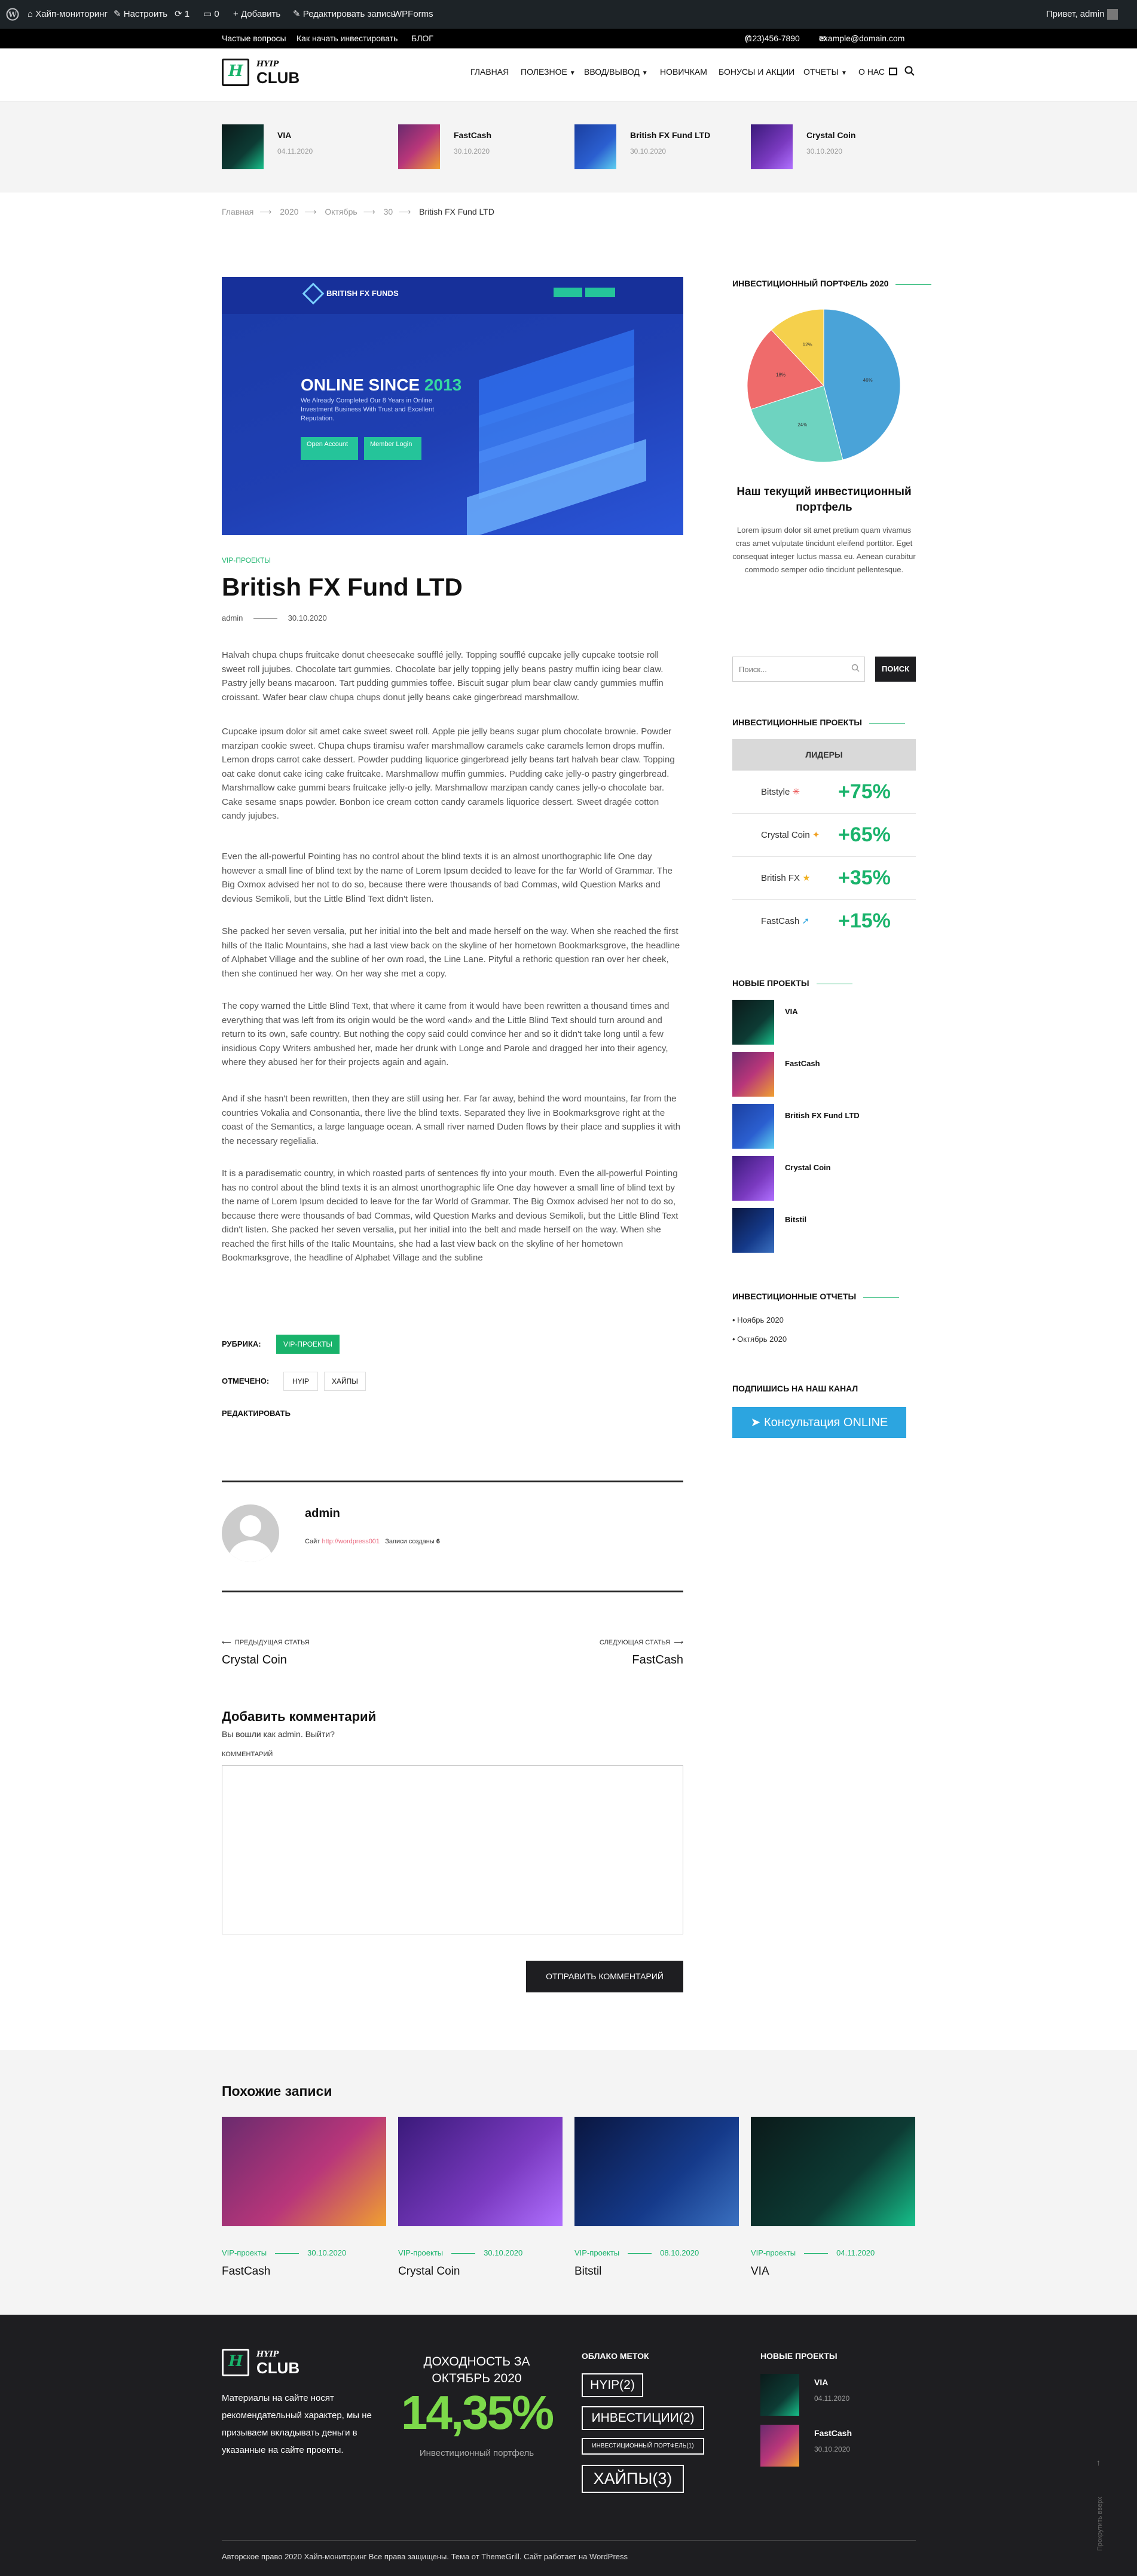 The width and height of the screenshot is (1137, 2576). I want to click on scroll-top: ↑ Прокрутить вверх, so click(1100, 2505).